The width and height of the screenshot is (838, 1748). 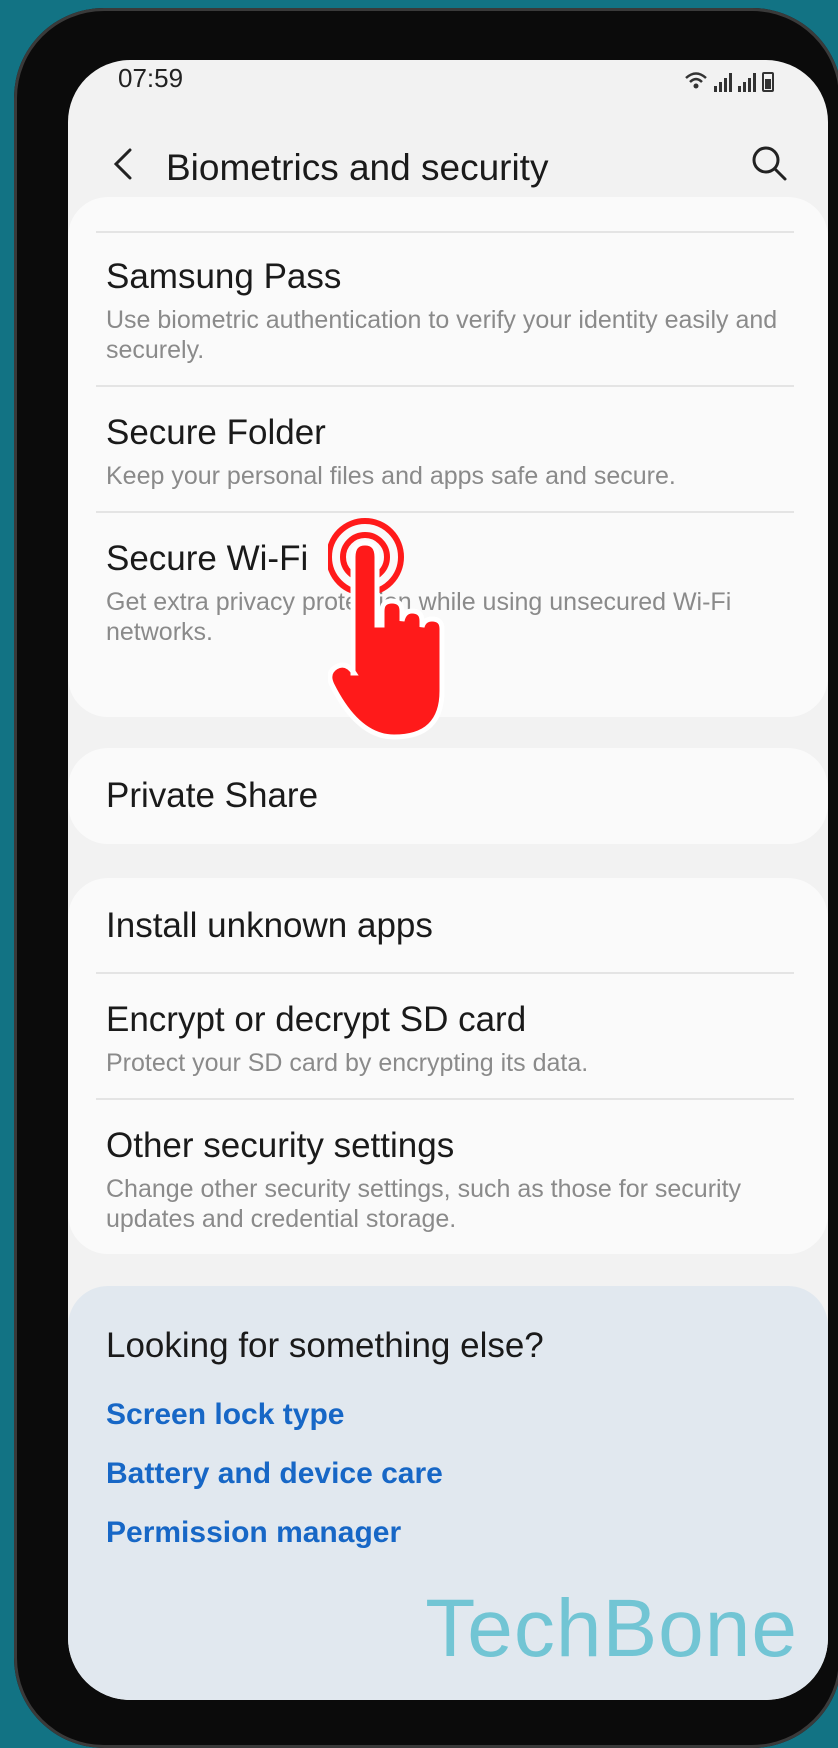 I want to click on signal-icon, so click(x=723, y=82).